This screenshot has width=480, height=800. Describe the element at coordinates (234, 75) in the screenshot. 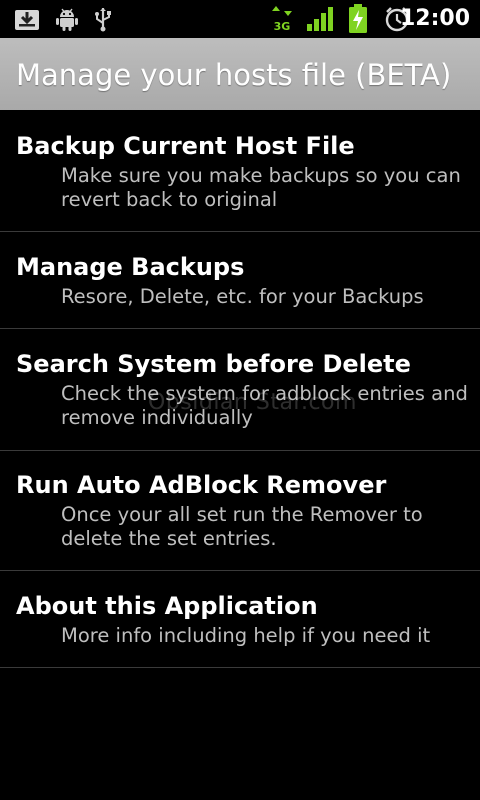

I see `page-title: Manage your hosts file (BETA)` at that location.